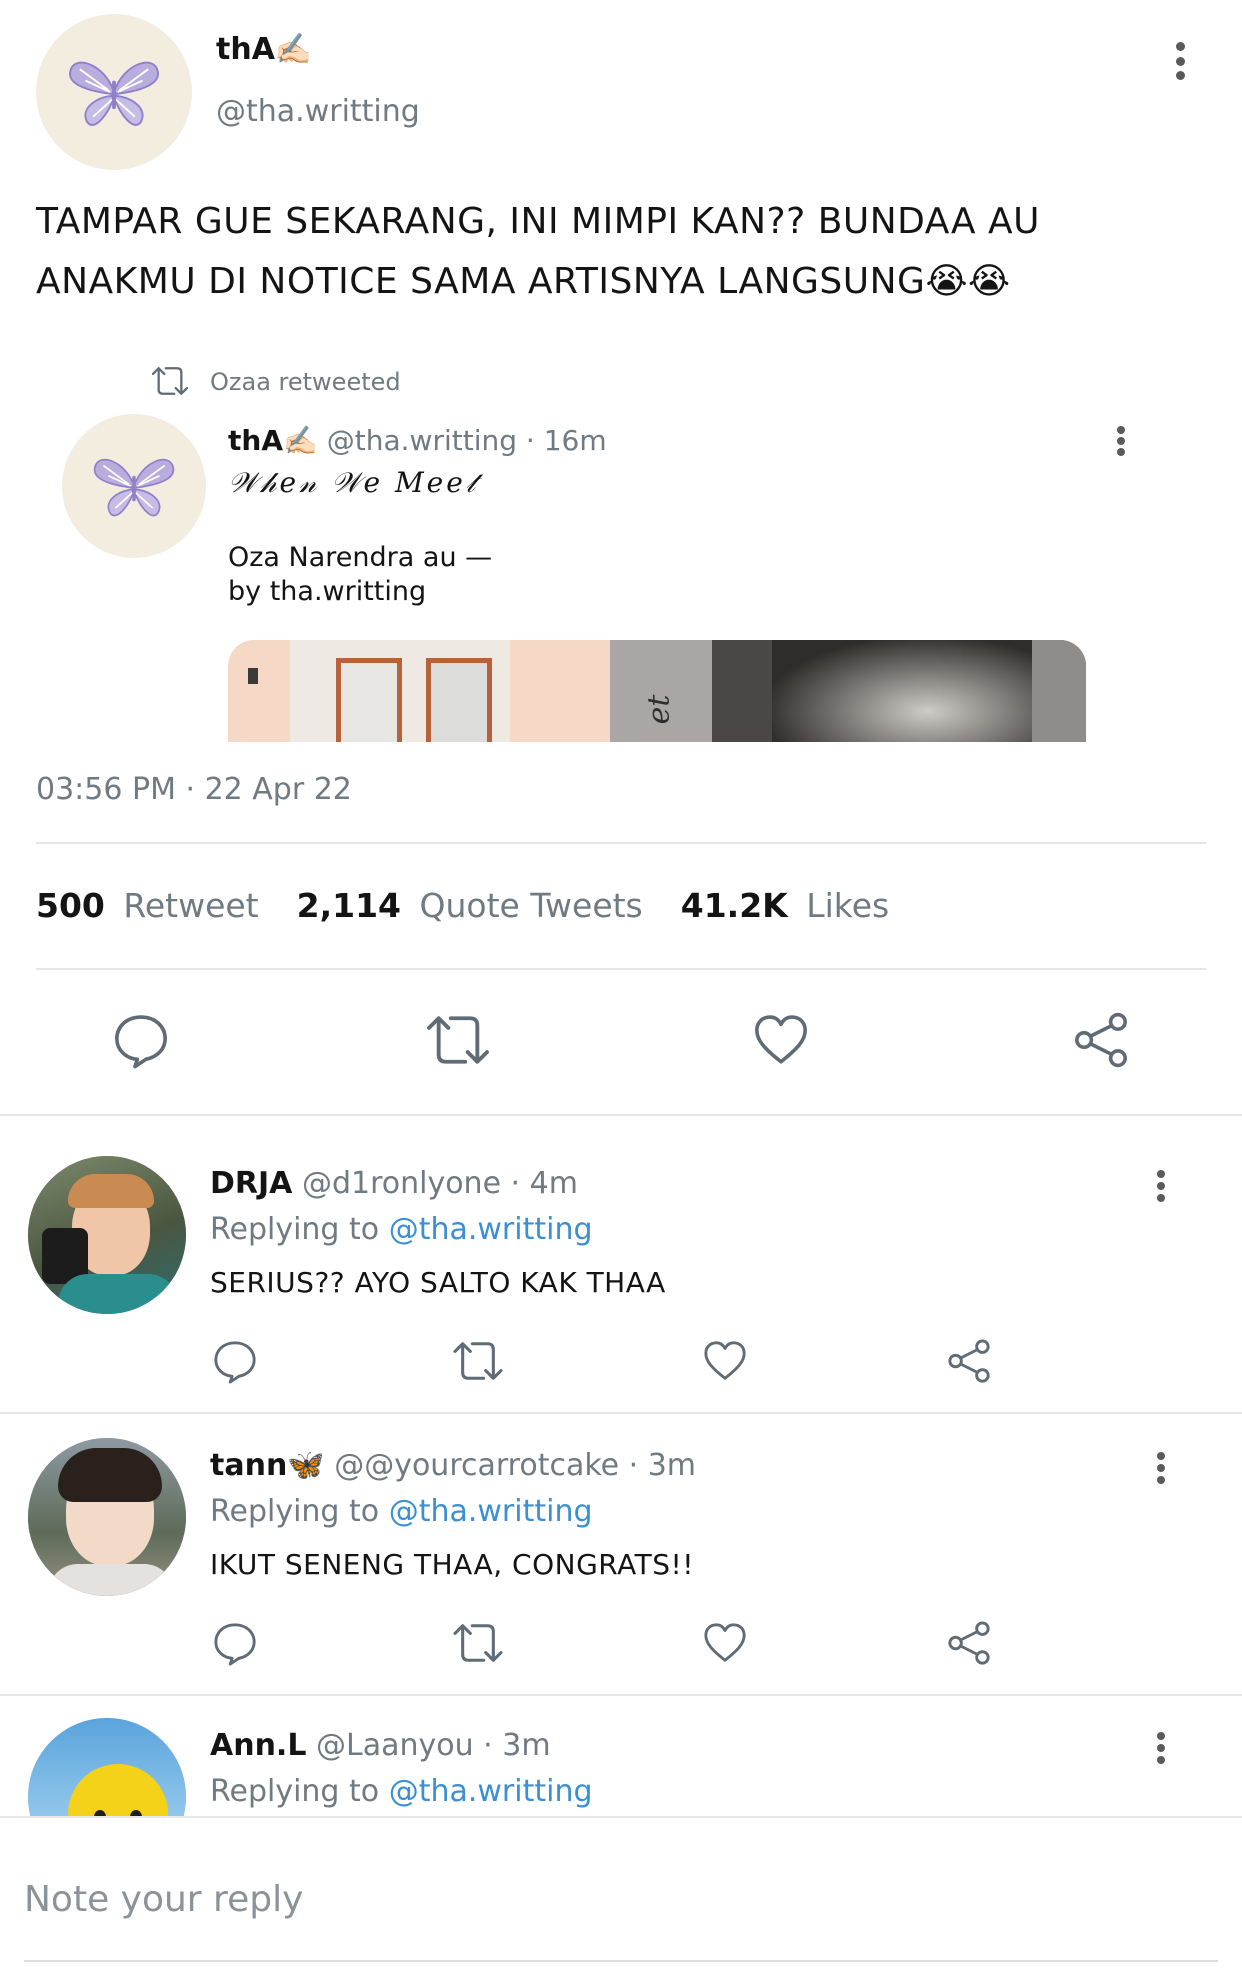 Image resolution: width=1242 pixels, height=1974 pixels. What do you see at coordinates (273, 440) in the screenshot?
I see `quoted-display-name: thA✍🏻` at bounding box center [273, 440].